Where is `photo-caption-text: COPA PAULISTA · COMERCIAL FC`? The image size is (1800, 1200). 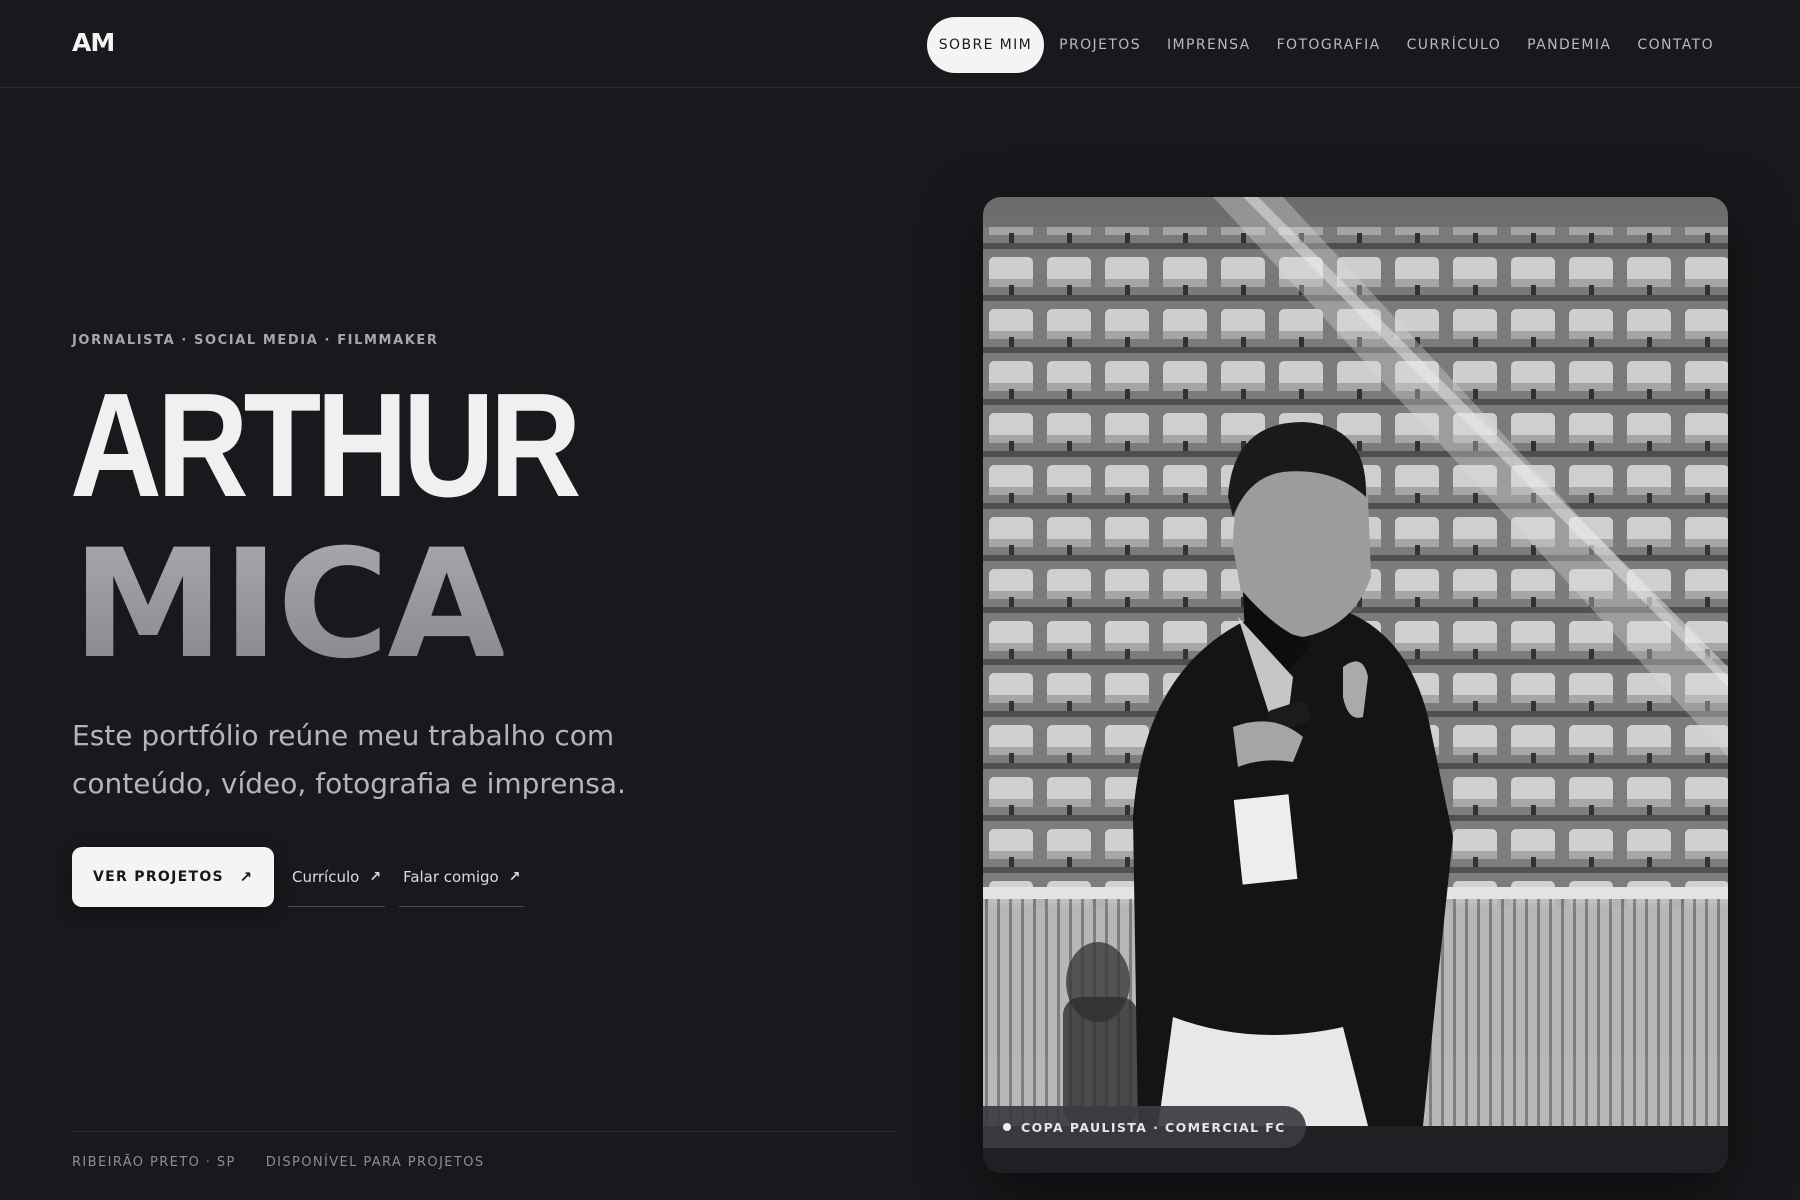 photo-caption-text: COPA PAULISTA · COMERCIAL FC is located at coordinates (1153, 1127).